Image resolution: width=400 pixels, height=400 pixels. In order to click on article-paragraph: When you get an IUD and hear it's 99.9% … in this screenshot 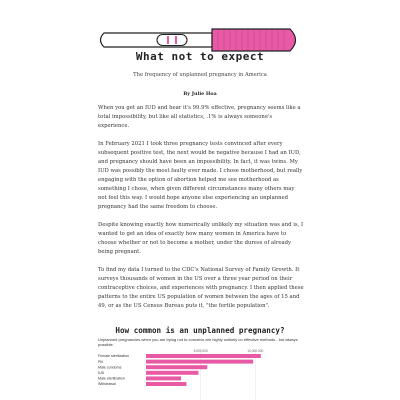, I will do `click(199, 117)`.